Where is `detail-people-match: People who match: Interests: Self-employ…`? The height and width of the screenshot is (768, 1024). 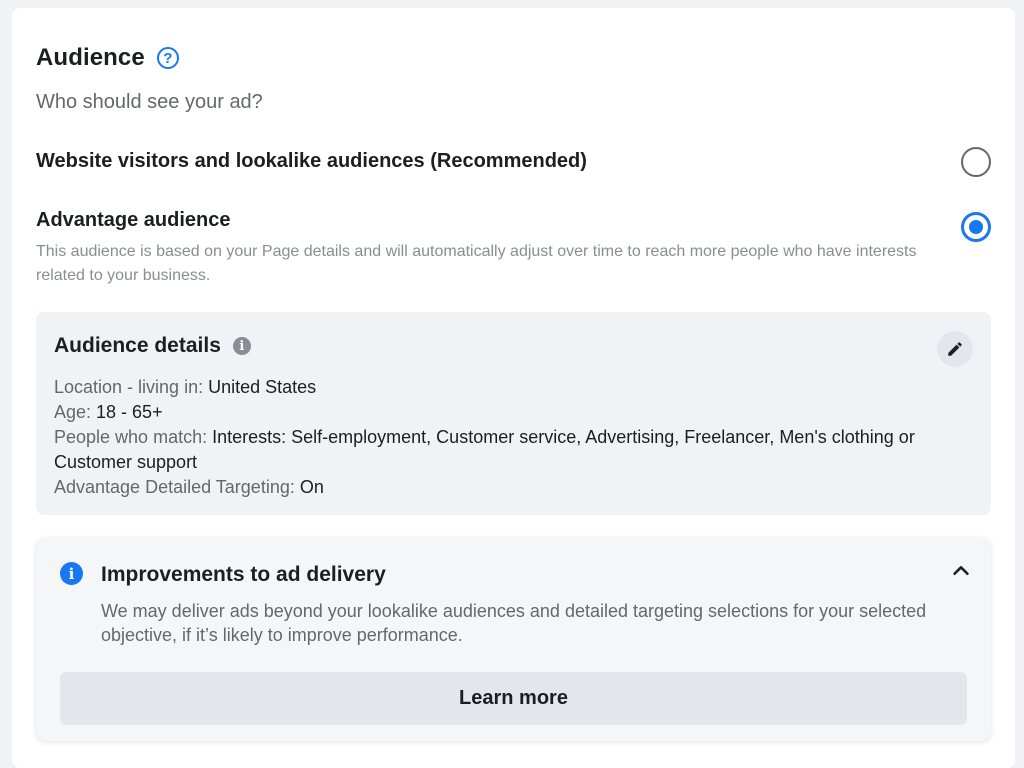 detail-people-match: People who match: Interests: Self-employ… is located at coordinates (504, 450).